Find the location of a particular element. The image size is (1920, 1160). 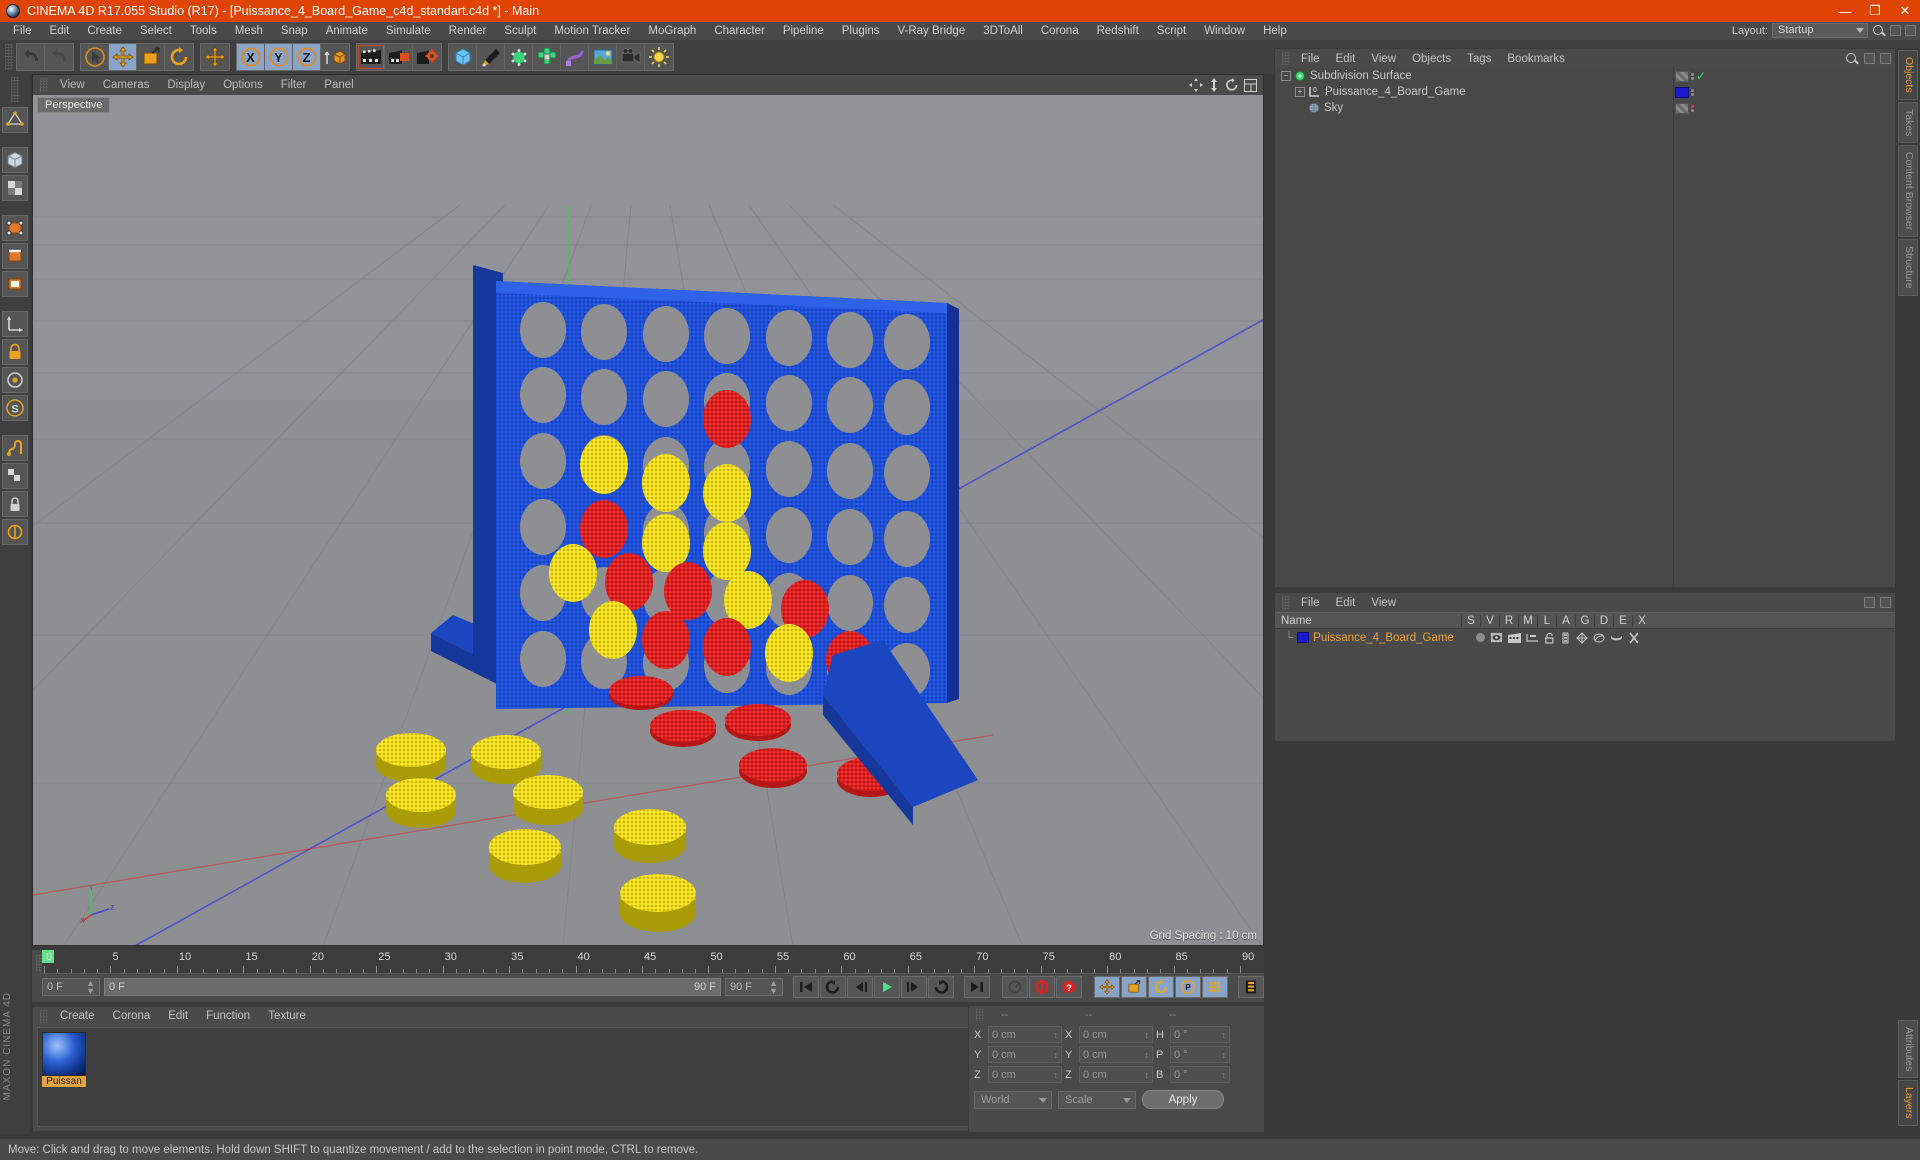

coord-rot-h-field: 0 ° ↕ is located at coordinates (1200, 1034).